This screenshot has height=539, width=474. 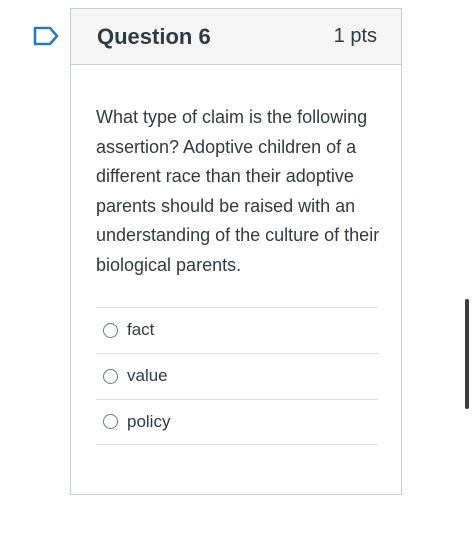 What do you see at coordinates (237, 329) in the screenshot?
I see `answer-option-fact: fact` at bounding box center [237, 329].